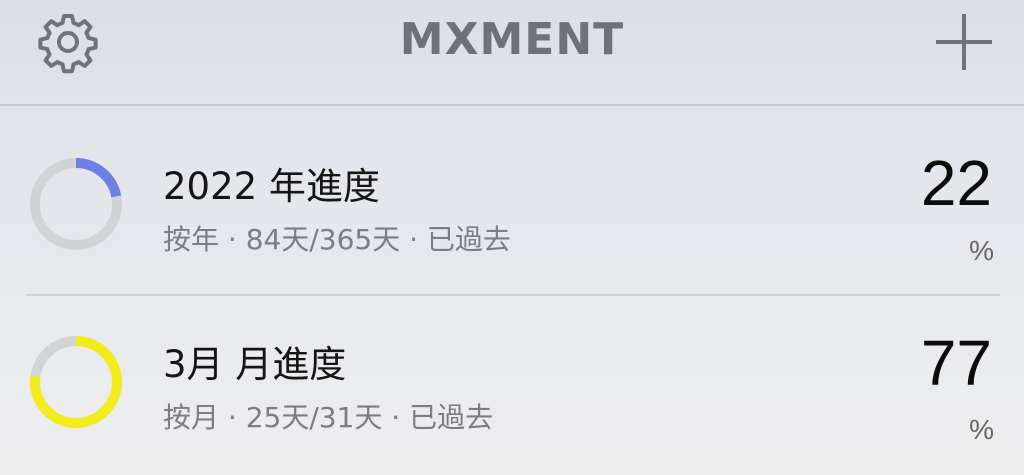 This screenshot has height=475, width=1024. What do you see at coordinates (512, 39) in the screenshot?
I see `app-logo: MXMENT` at bounding box center [512, 39].